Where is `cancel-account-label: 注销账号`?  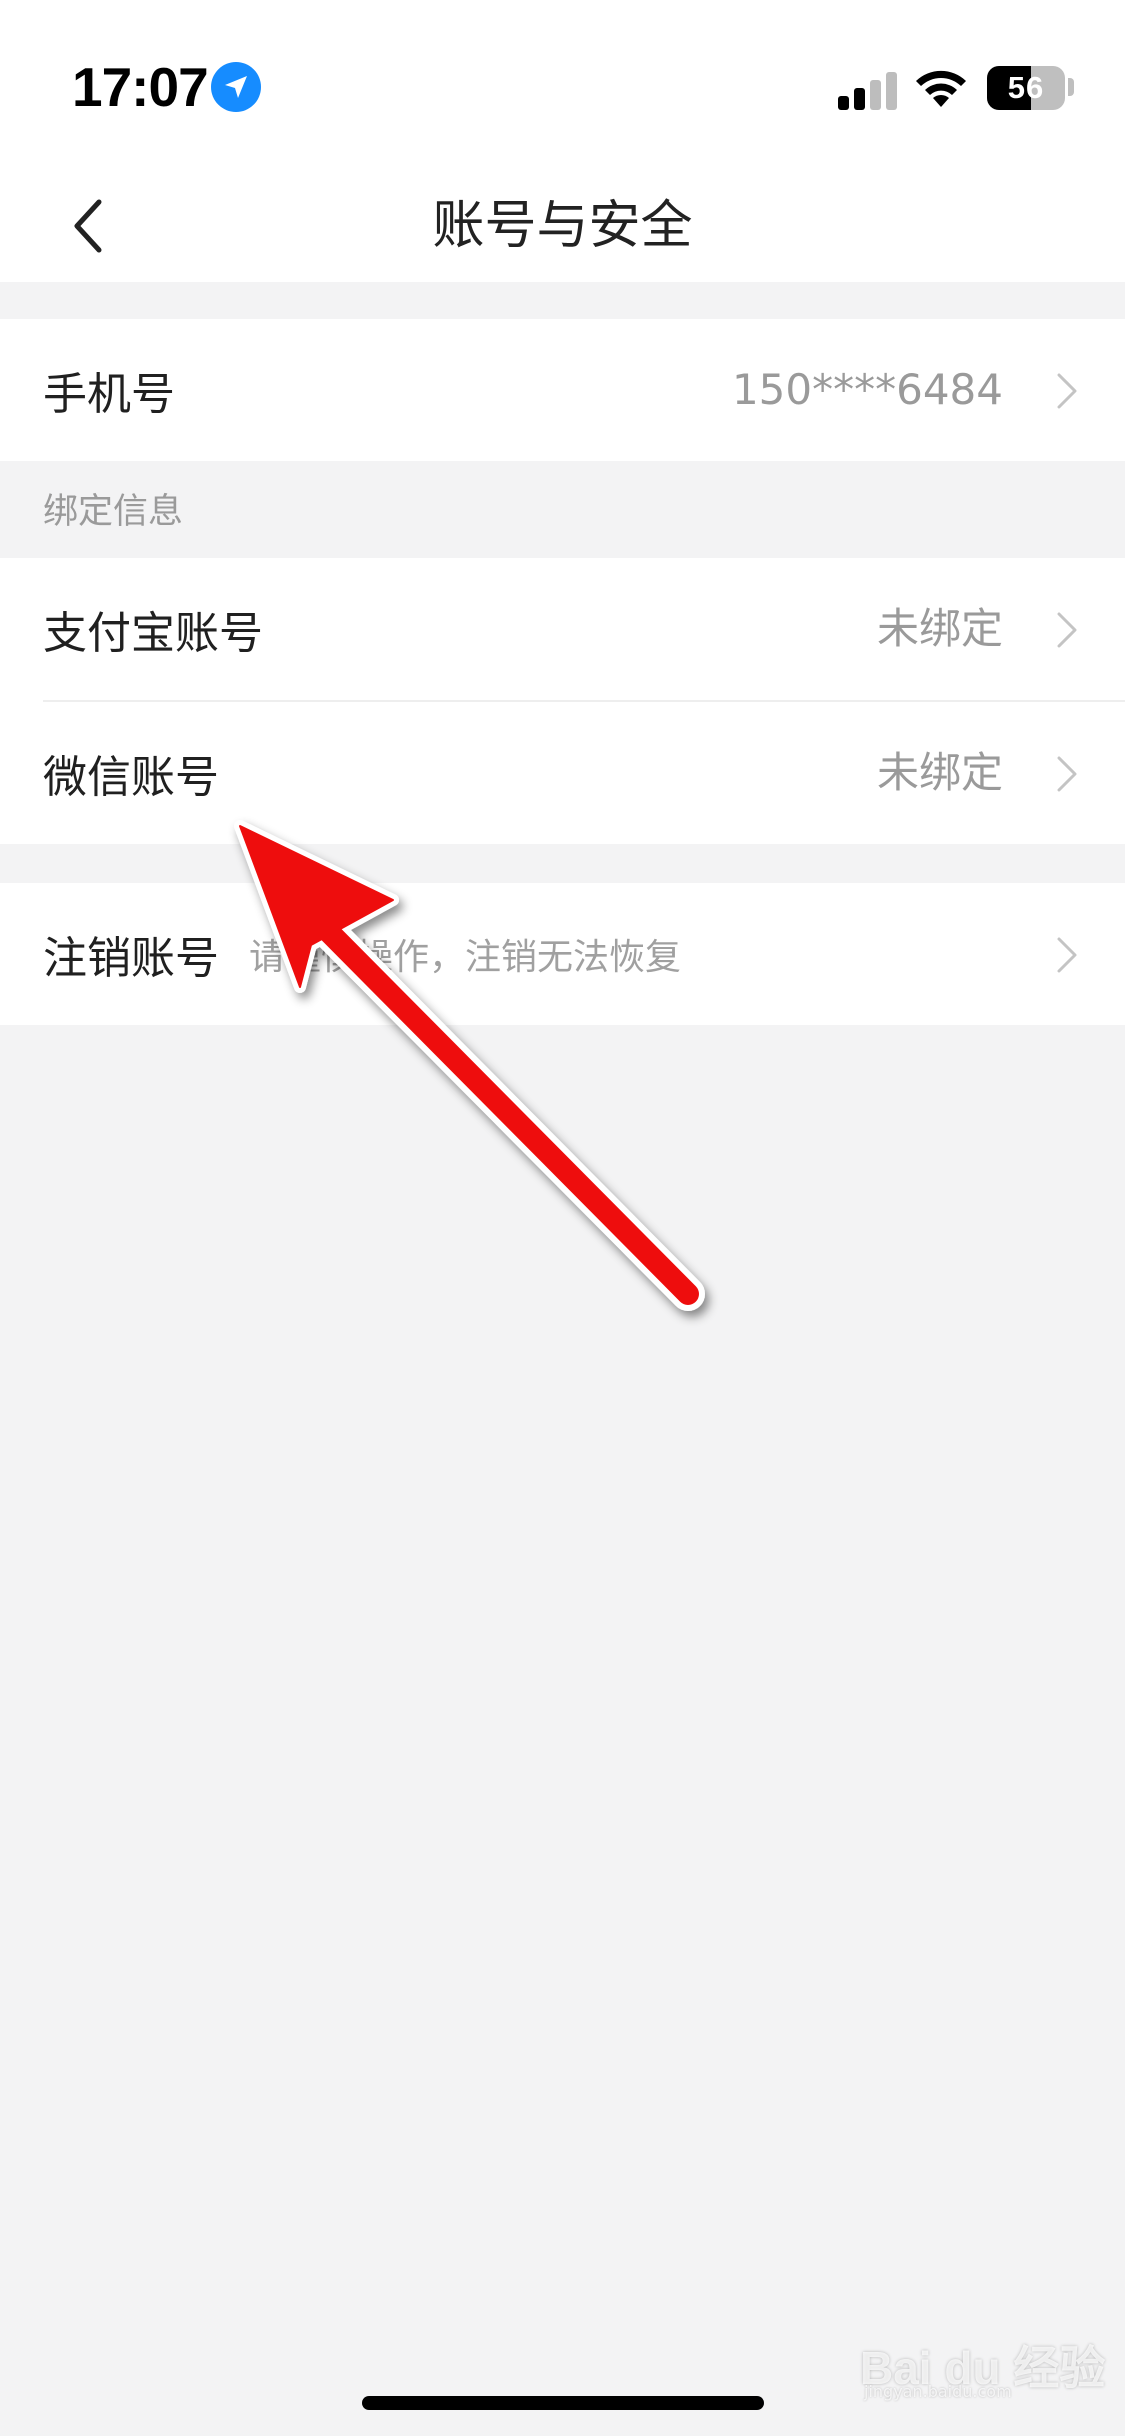 cancel-account-label: 注销账号 is located at coordinates (131, 958).